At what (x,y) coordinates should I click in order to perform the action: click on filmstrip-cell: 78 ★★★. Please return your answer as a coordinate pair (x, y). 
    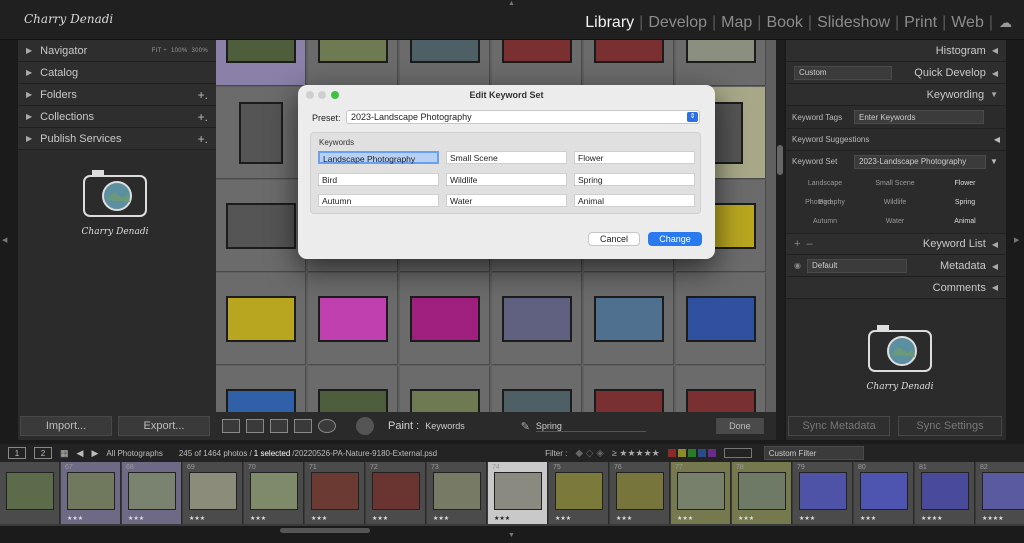
    Looking at the image, I should click on (762, 493).